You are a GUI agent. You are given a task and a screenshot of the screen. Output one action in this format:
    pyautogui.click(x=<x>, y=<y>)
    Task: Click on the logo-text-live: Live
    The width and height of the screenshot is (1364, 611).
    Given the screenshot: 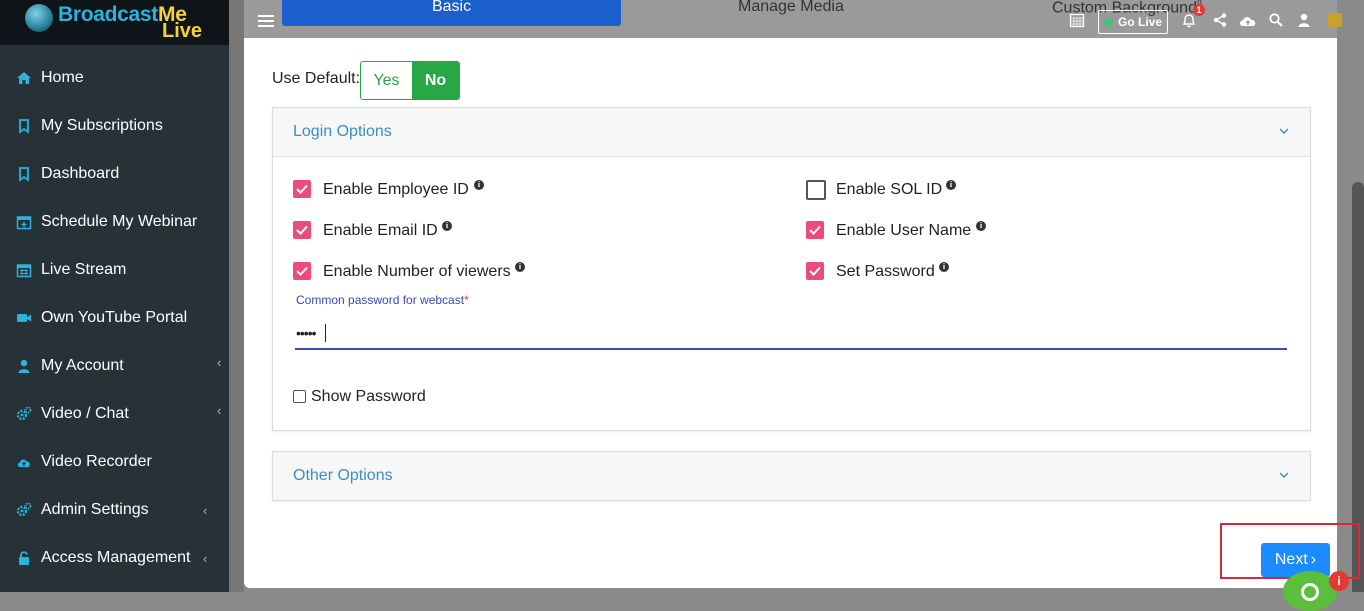 What is the action you would take?
    pyautogui.click(x=182, y=31)
    